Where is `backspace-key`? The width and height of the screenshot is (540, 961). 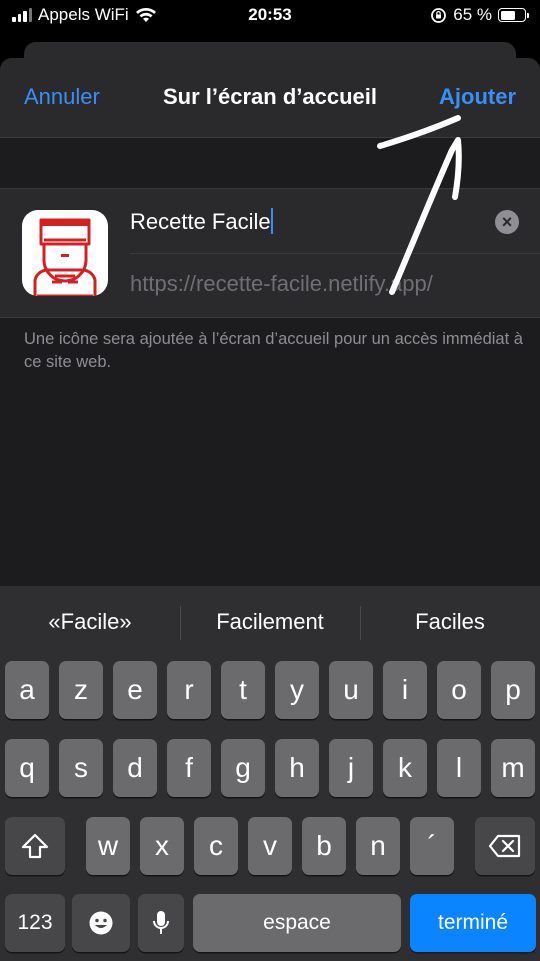
backspace-key is located at coordinates (505, 846).